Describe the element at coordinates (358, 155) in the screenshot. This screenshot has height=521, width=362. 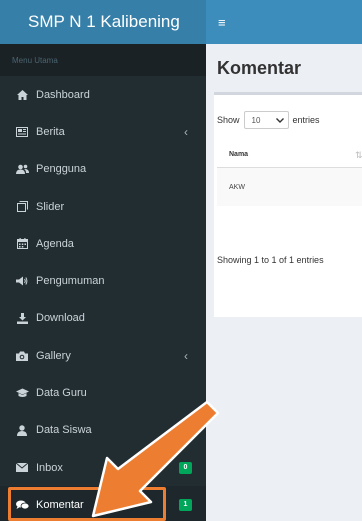
I see `sort-icon: ⇅` at that location.